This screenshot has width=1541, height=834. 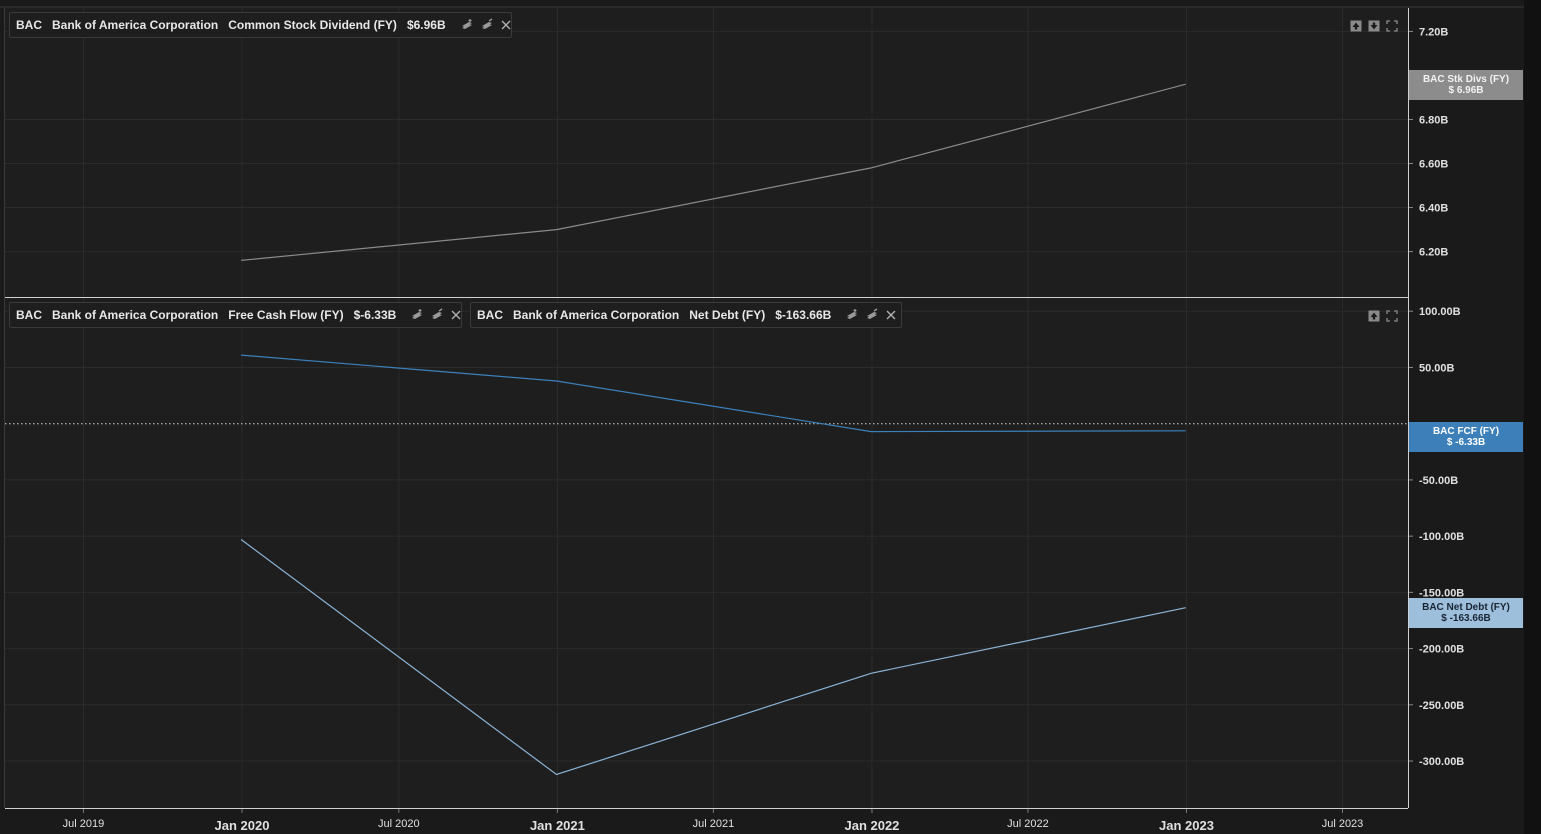 I want to click on y-tick-label: -300.00B, so click(x=1441, y=762).